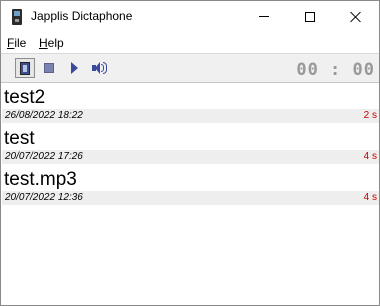 The width and height of the screenshot is (380, 306). I want to click on maximize-icon, so click(310, 16).